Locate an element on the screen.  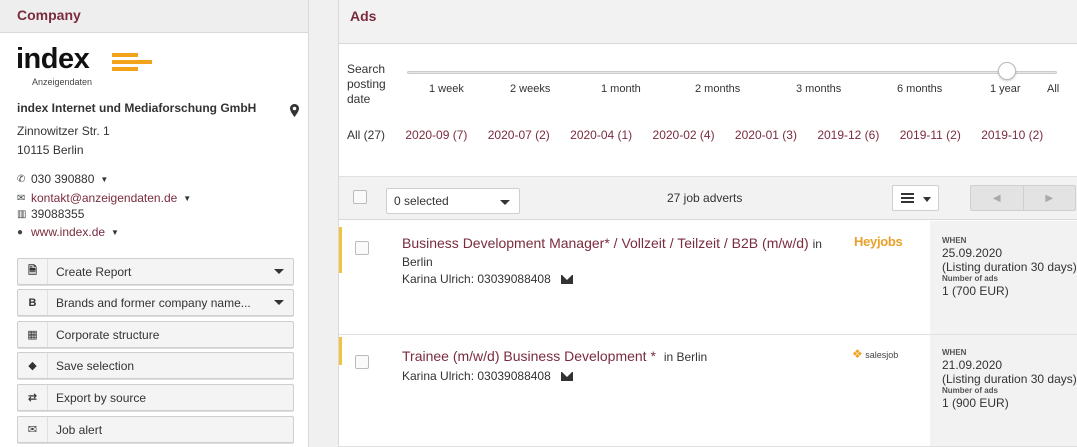
address-street: Zinnowitzer Str. 1 is located at coordinates (63, 131).